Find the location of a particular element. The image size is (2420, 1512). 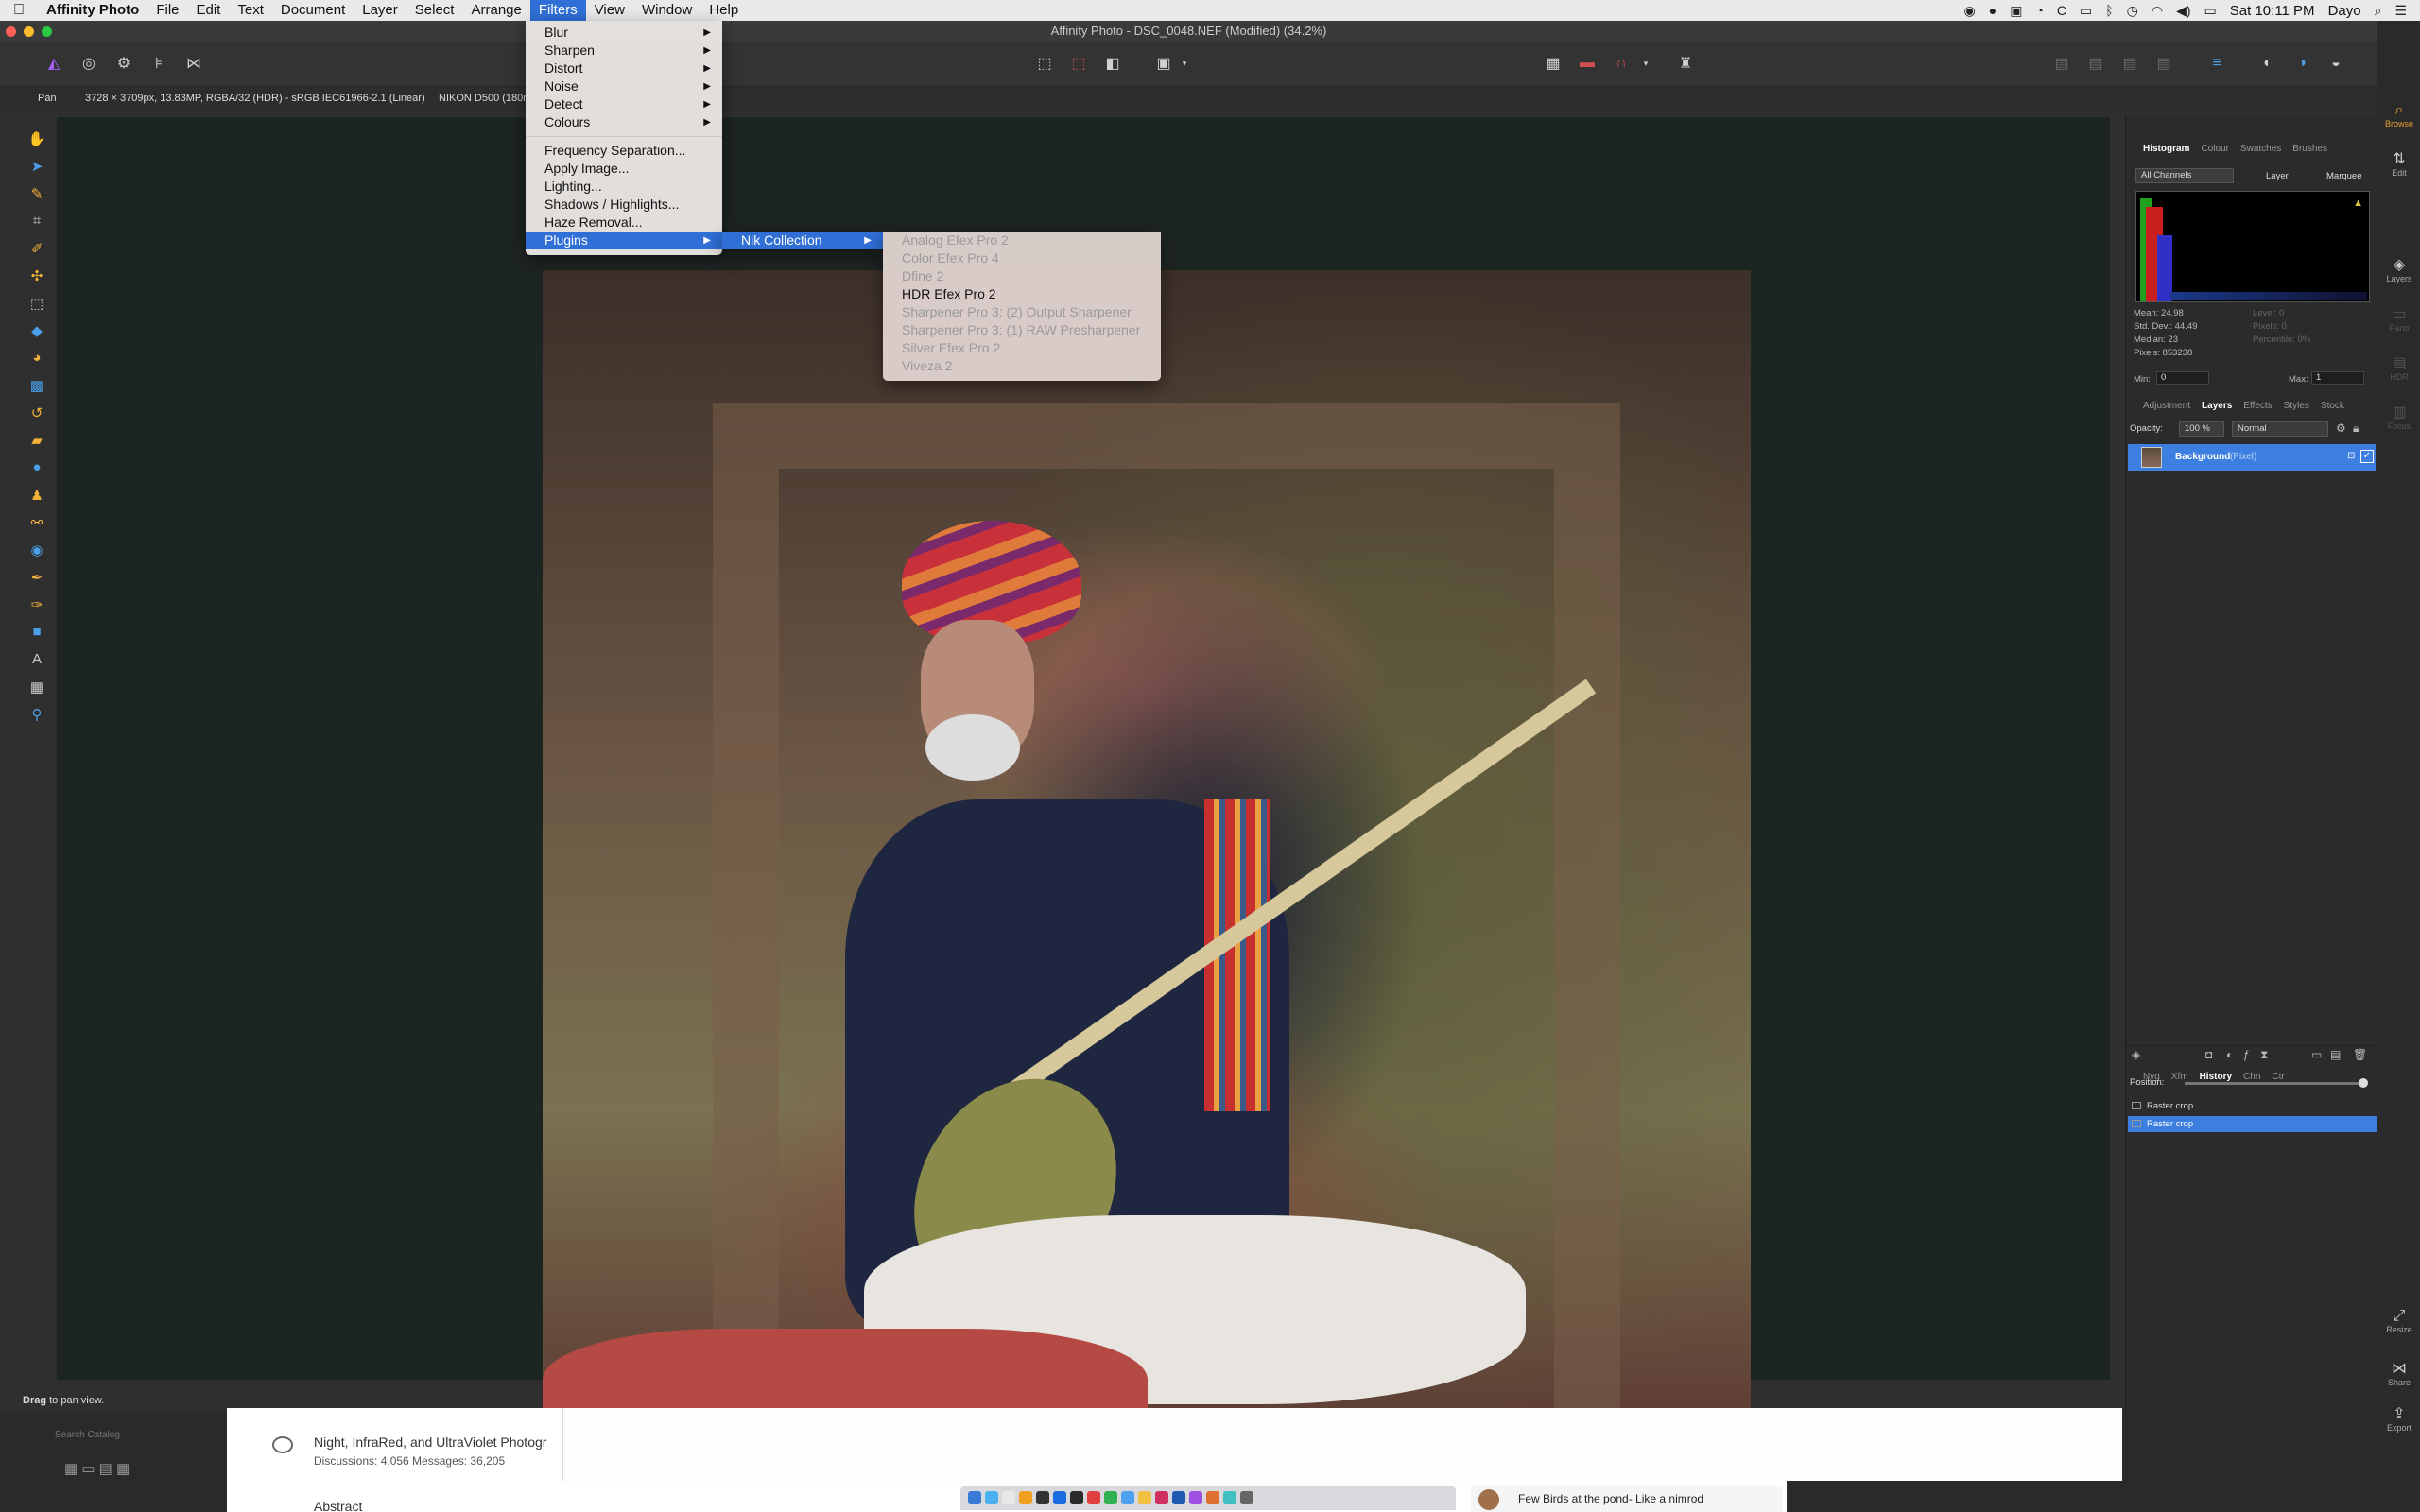

close-window-button is located at coordinates (11, 31).